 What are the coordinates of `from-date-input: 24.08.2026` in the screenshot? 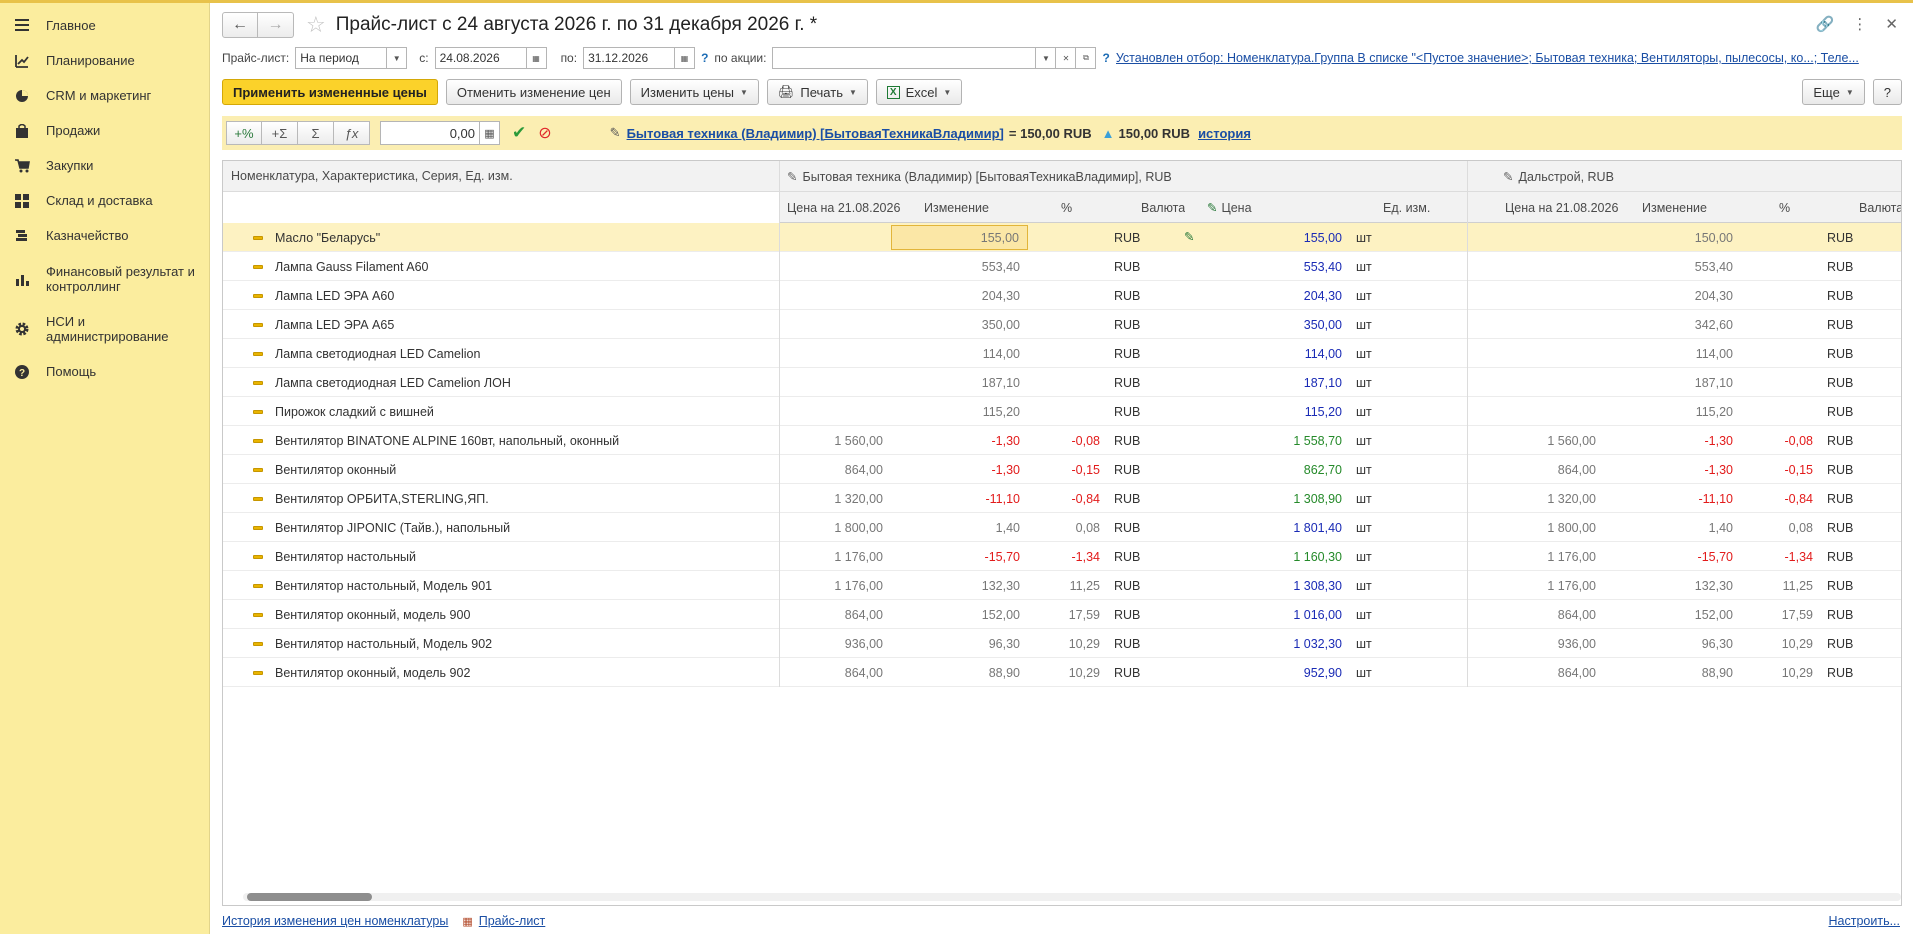 It's located at (480, 58).